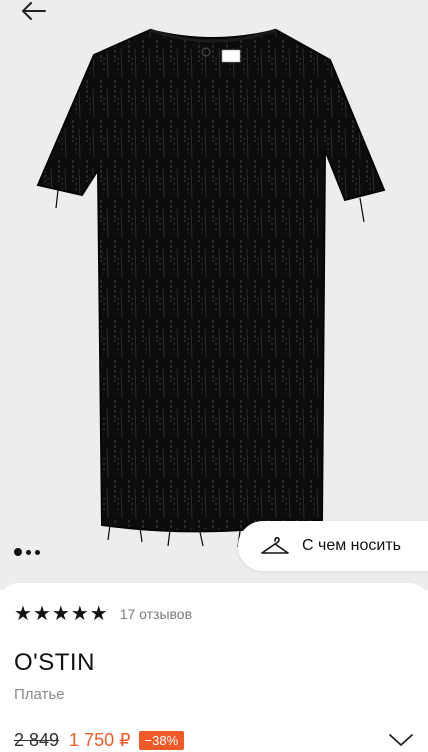 This screenshot has width=428, height=752. I want to click on what-to-wear-button: С чем носить, so click(333, 546).